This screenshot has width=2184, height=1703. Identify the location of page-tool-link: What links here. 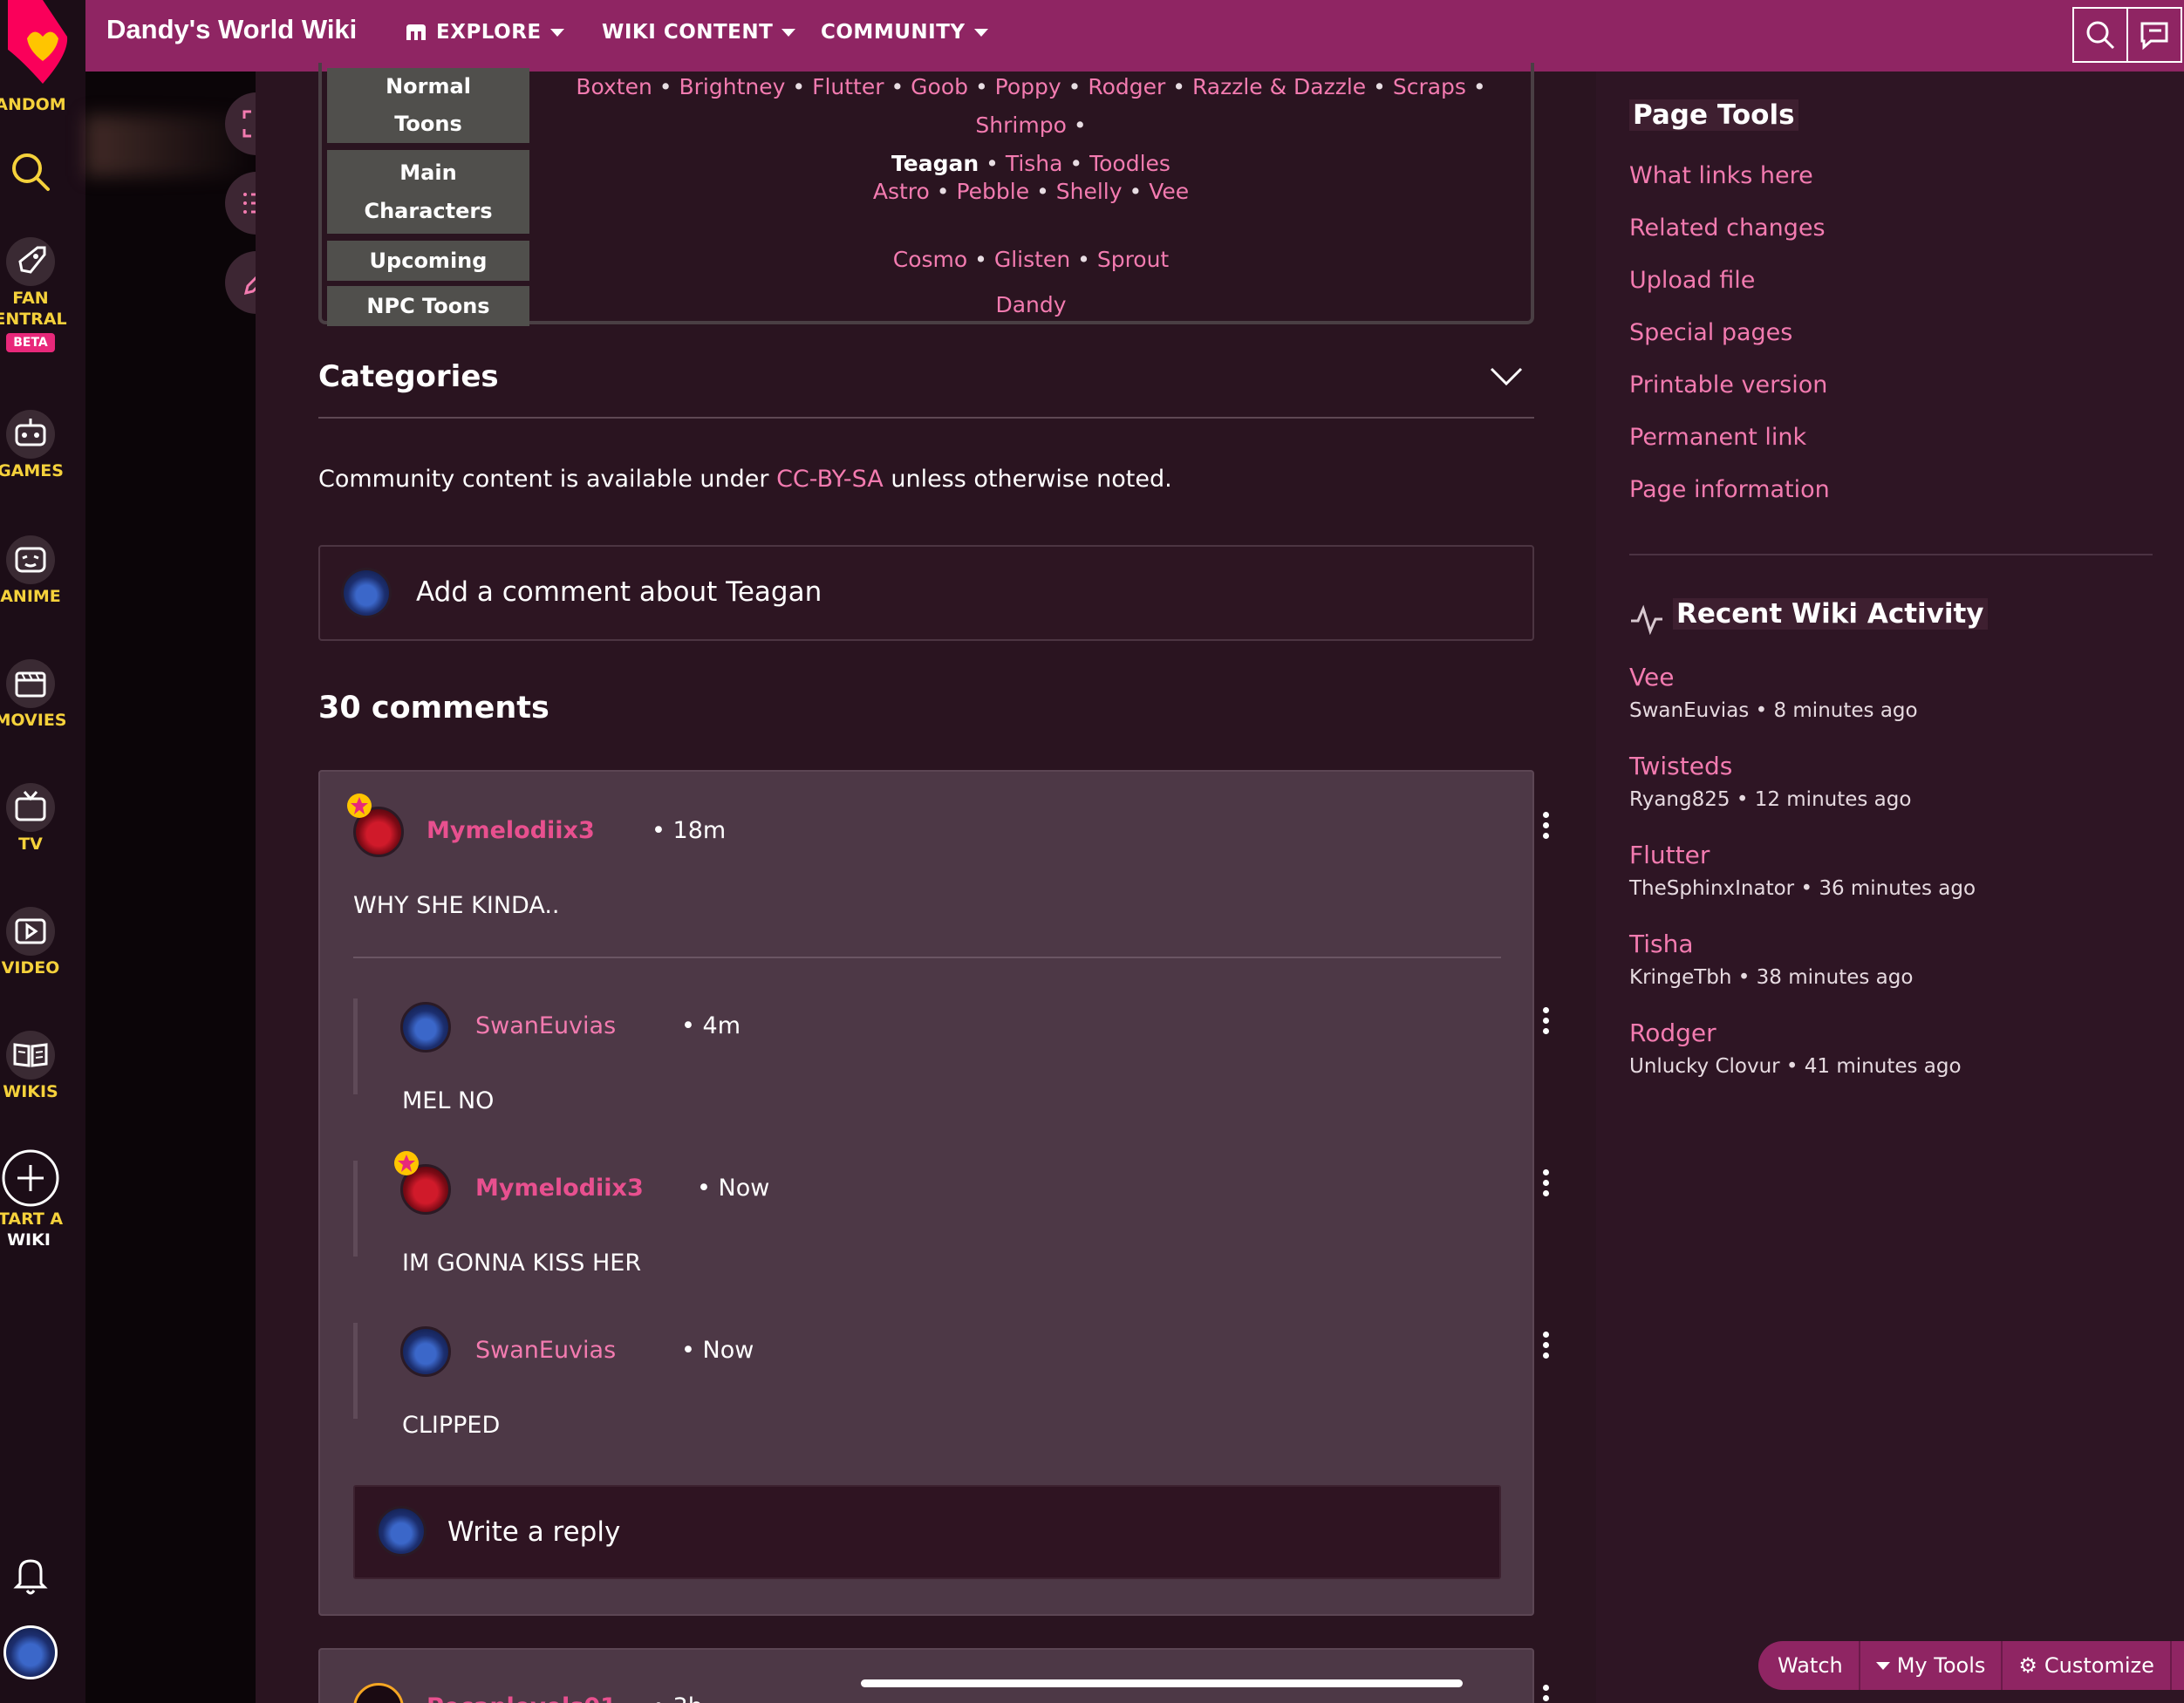
(1721, 175).